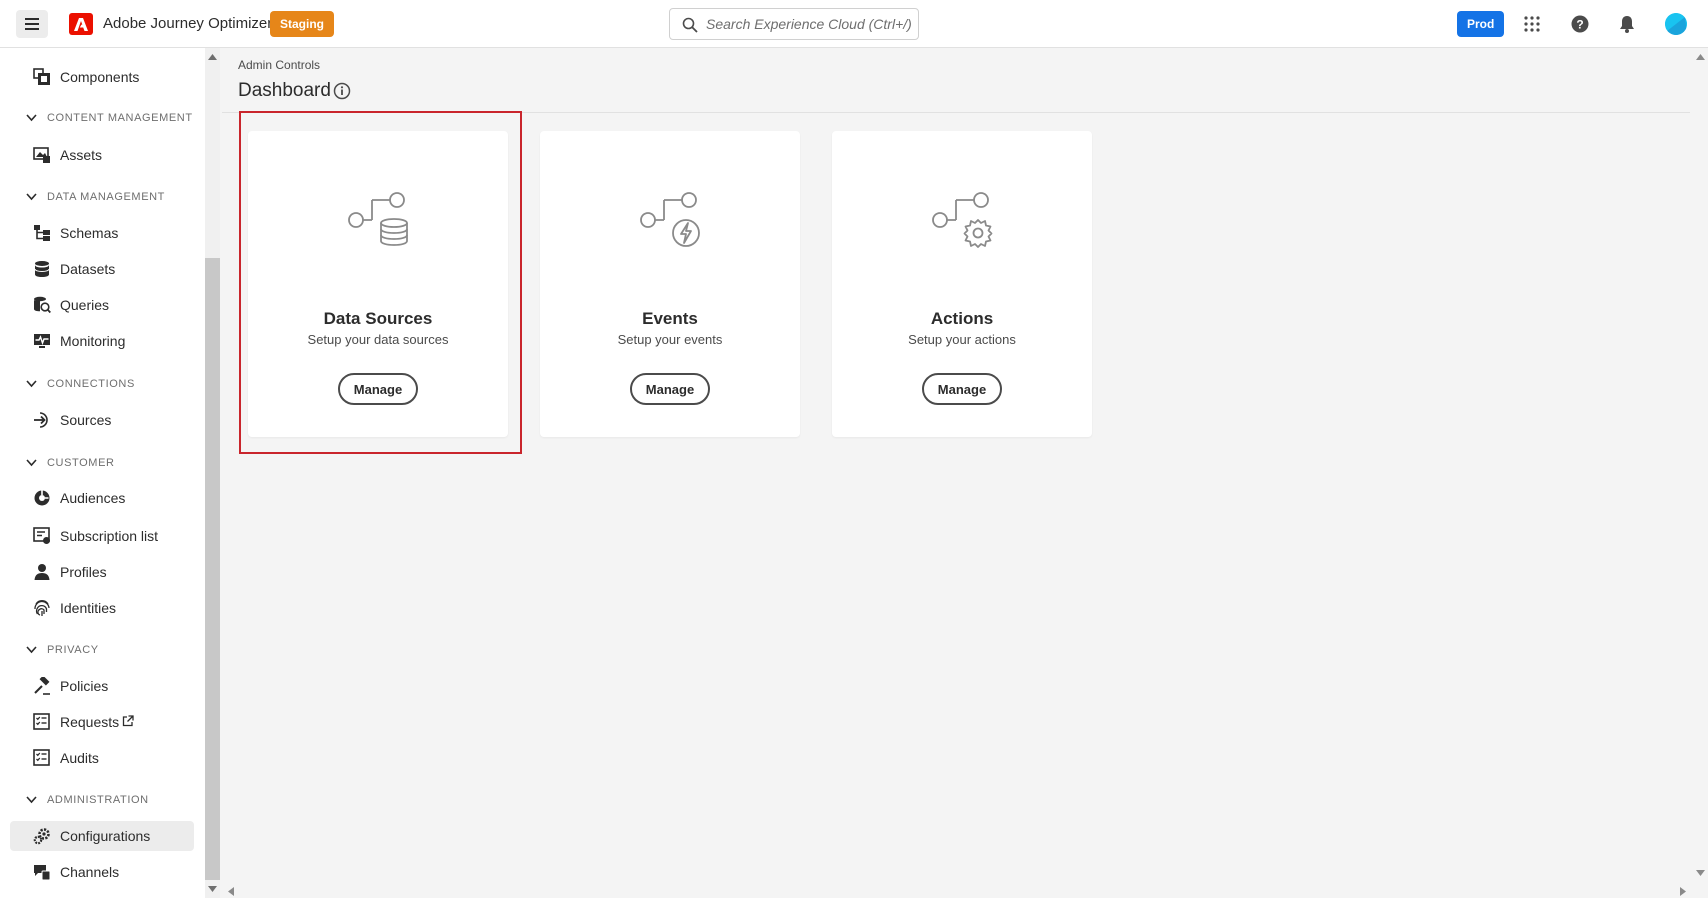 The width and height of the screenshot is (1708, 898). I want to click on sidebar-item-label: Monitoring, so click(93, 341).